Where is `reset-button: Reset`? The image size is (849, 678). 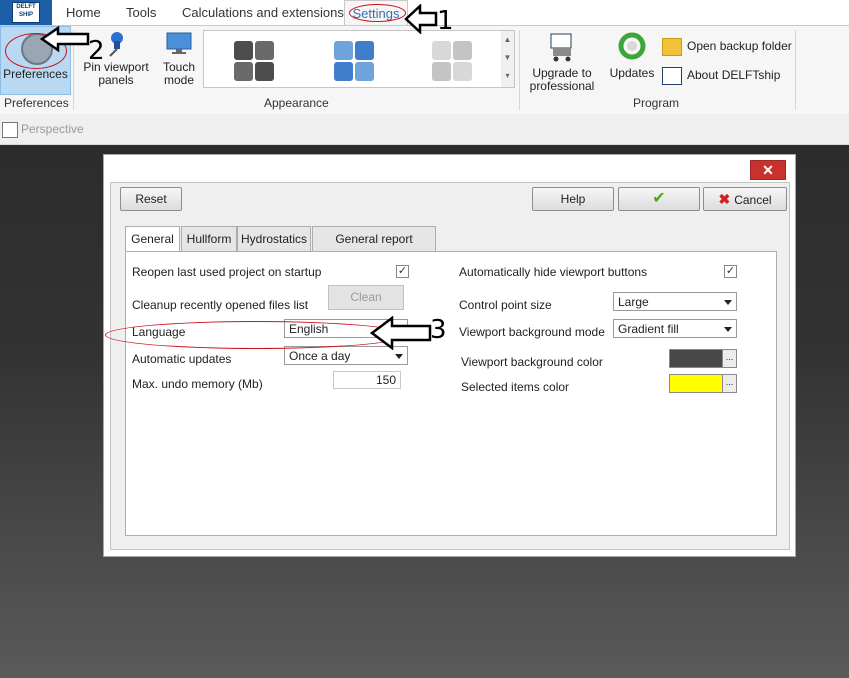
reset-button: Reset is located at coordinates (151, 199).